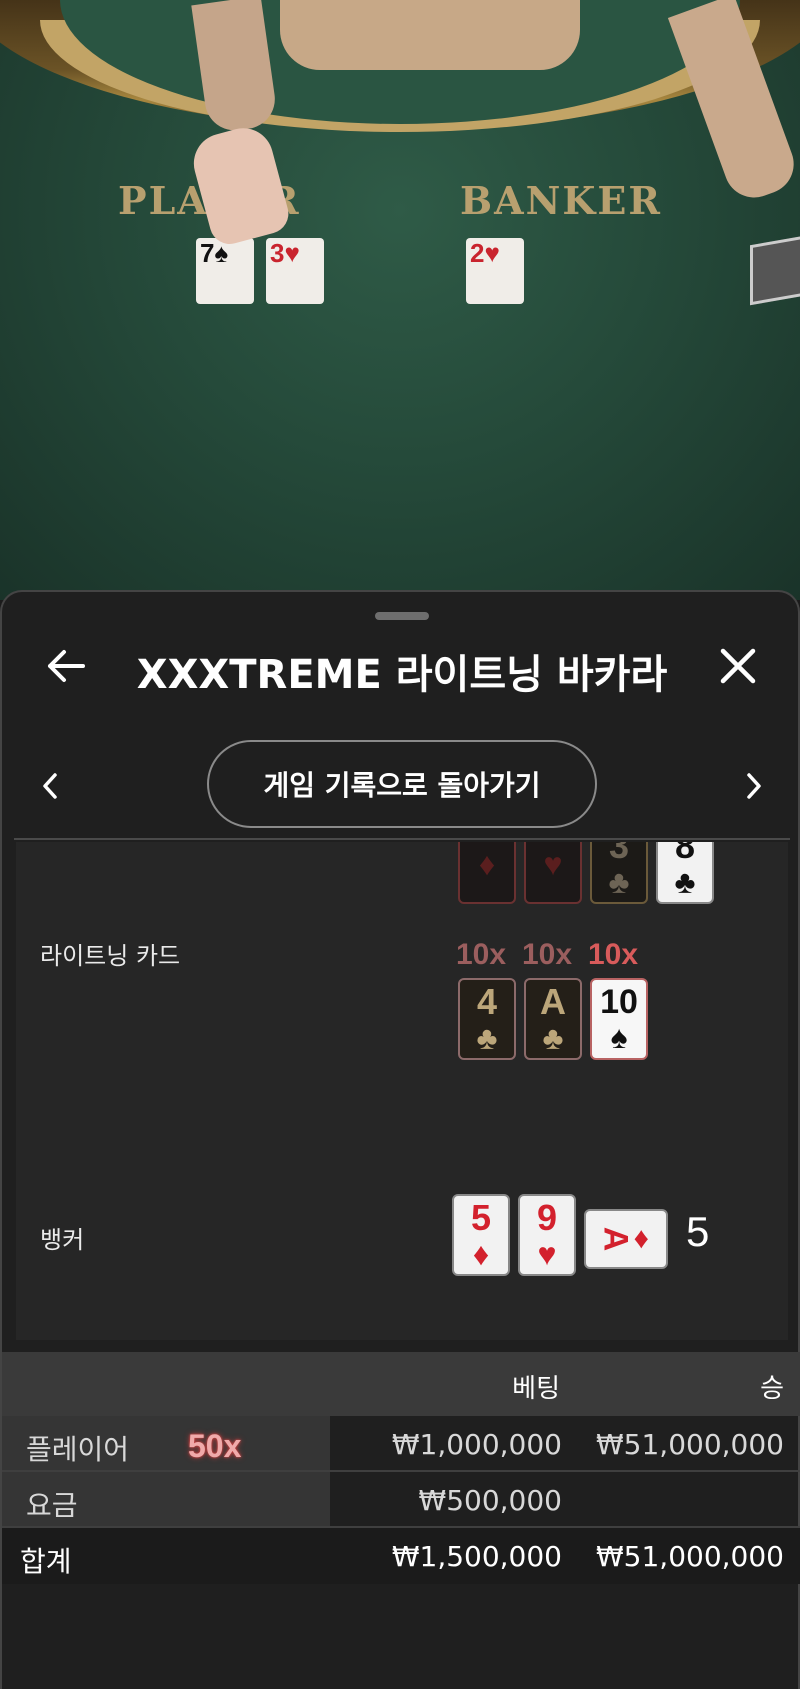 This screenshot has width=800, height=1689. Describe the element at coordinates (619, 873) in the screenshot. I see `player-card-partial-3: 3 ♣` at that location.